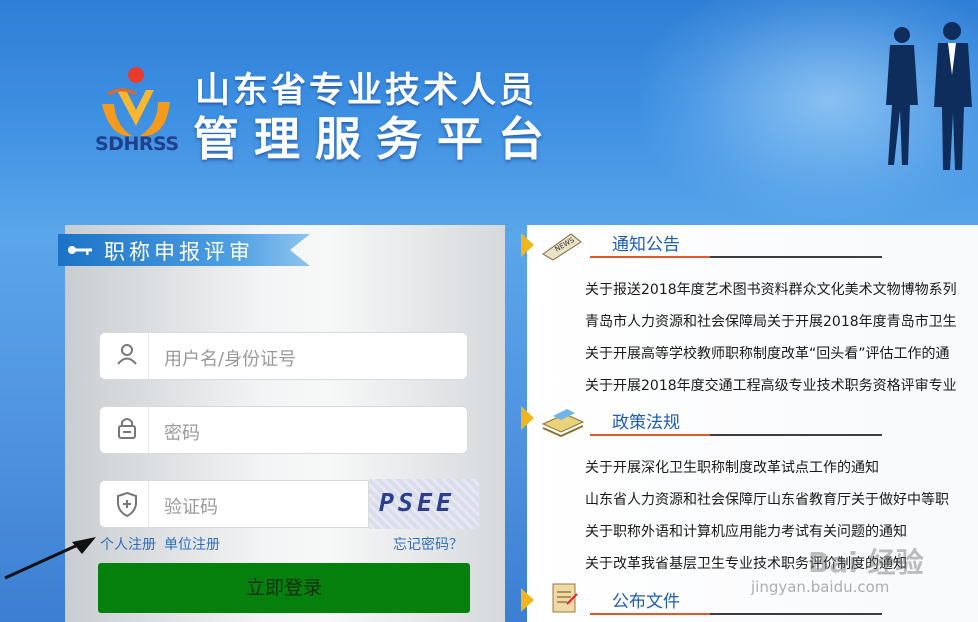 Image resolution: width=978 pixels, height=622 pixels. I want to click on news-item: 关于开展2018年度交通工程高级专业技术职务资格评审专业, so click(771, 385).